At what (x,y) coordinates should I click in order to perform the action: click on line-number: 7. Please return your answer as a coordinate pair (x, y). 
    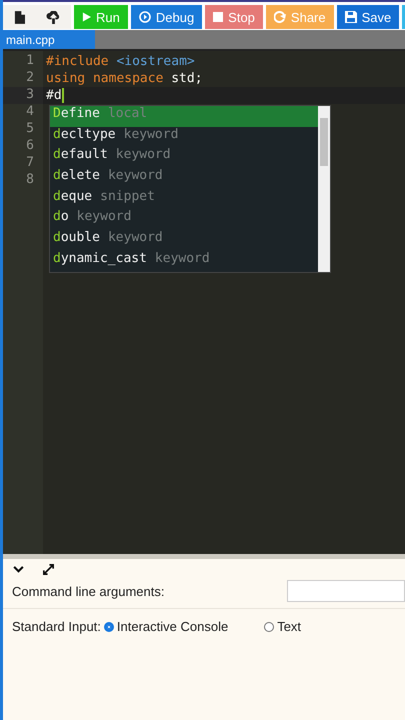
    Looking at the image, I should click on (30, 163).